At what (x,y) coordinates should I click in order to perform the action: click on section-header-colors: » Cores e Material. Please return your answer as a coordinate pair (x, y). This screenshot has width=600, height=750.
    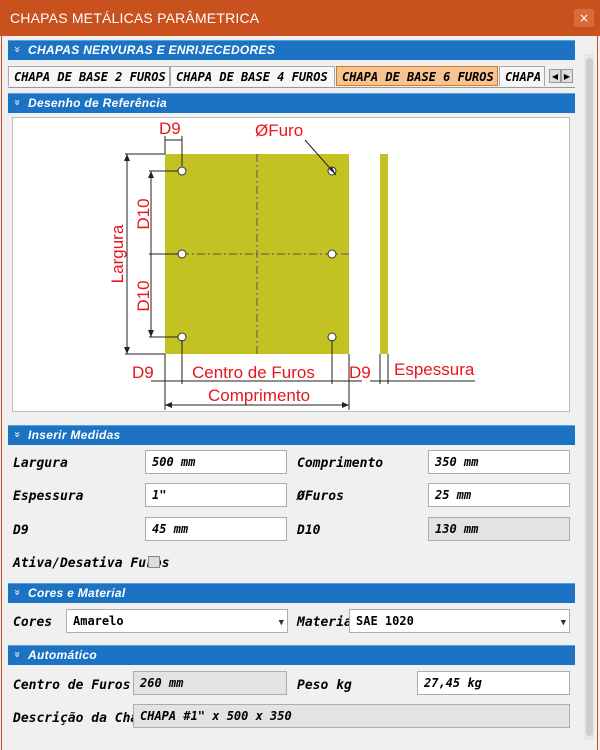
    Looking at the image, I should click on (291, 593).